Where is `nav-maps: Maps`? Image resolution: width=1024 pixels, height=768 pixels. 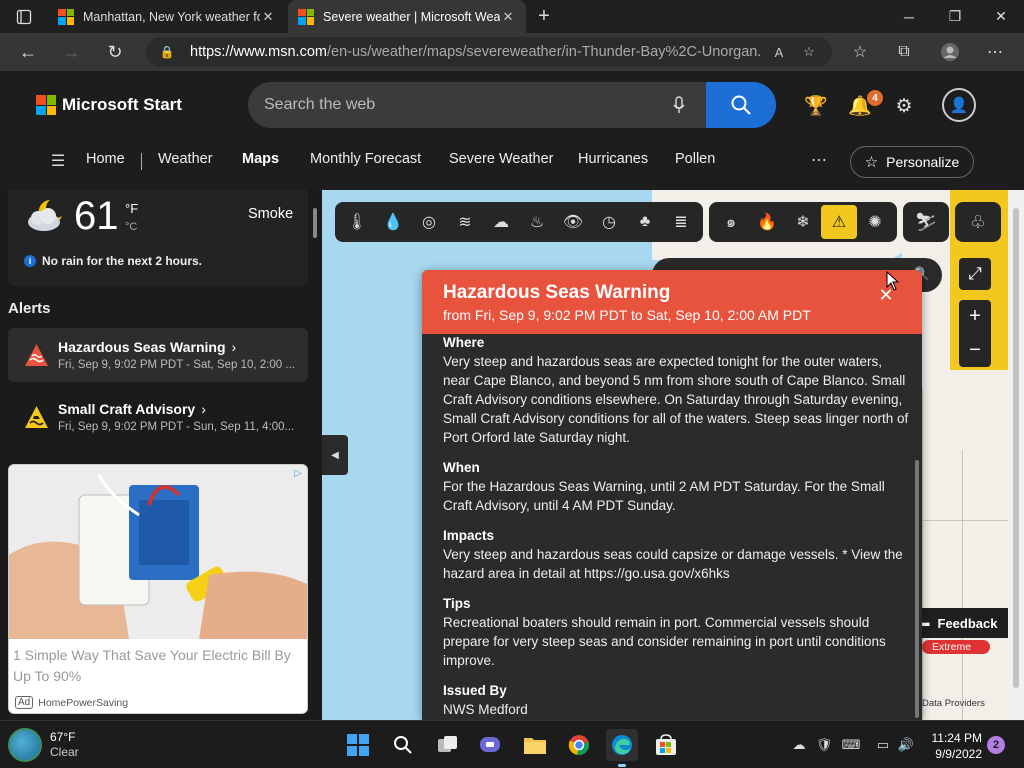 nav-maps: Maps is located at coordinates (260, 159).